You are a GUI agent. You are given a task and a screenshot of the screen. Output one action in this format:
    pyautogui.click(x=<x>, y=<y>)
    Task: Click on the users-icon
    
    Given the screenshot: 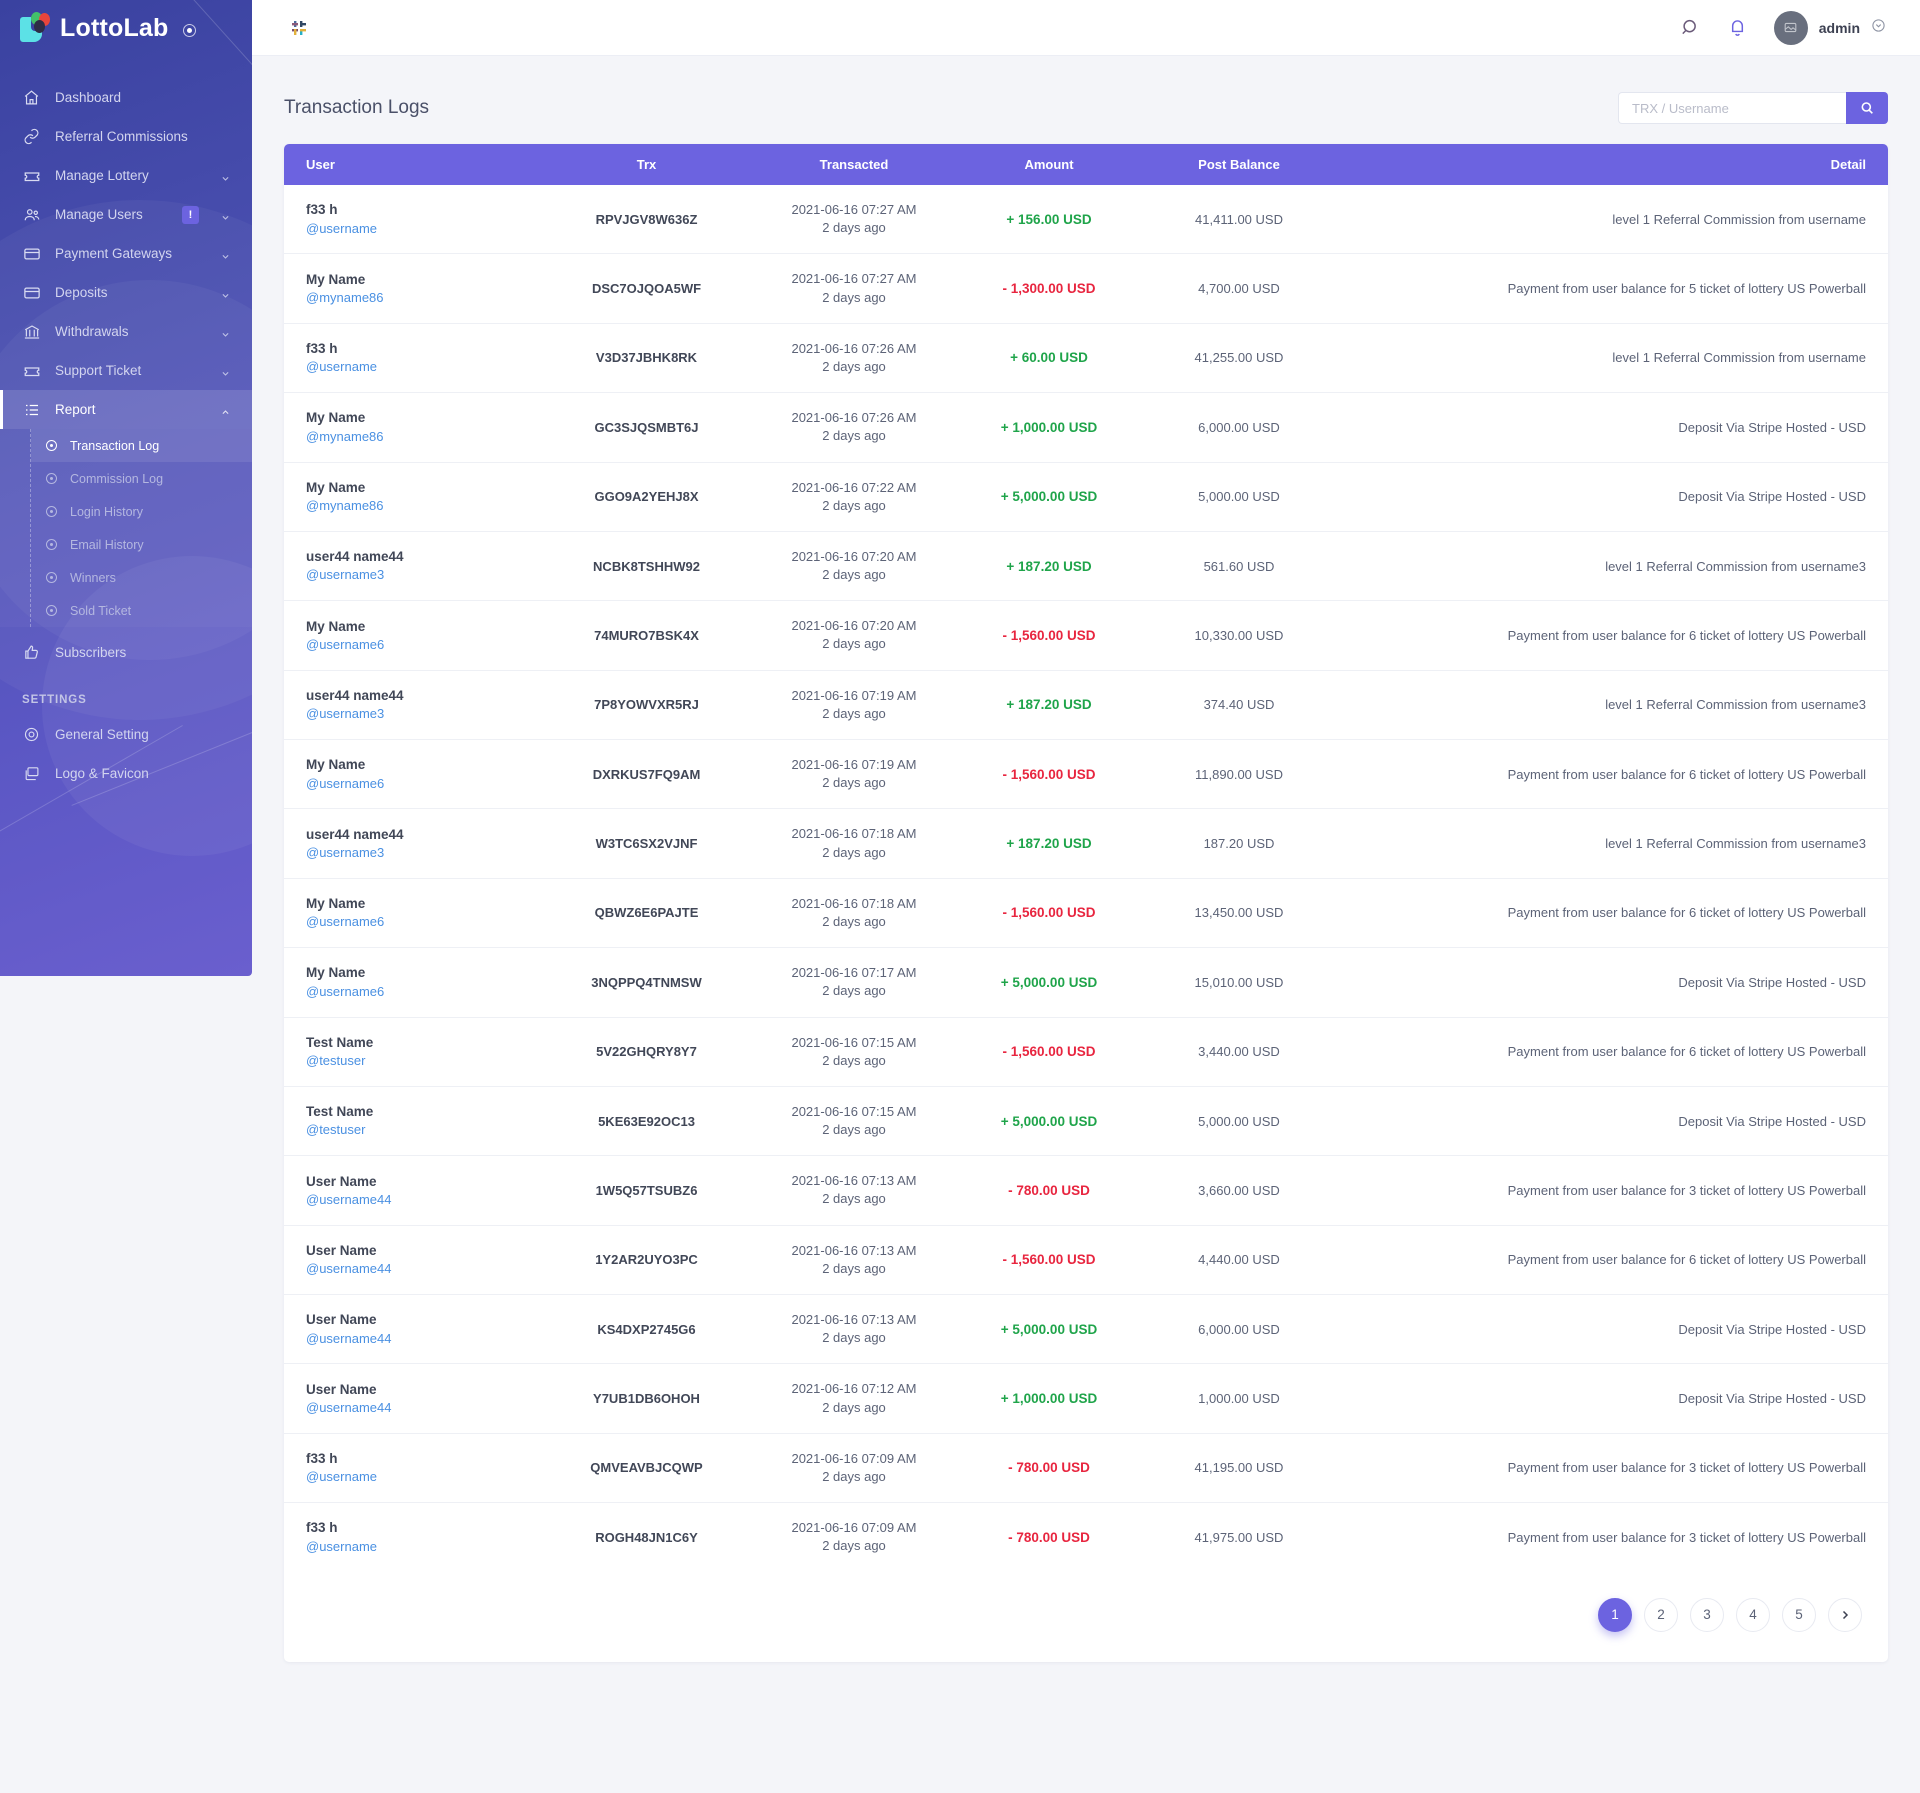 What is the action you would take?
    pyautogui.click(x=31, y=214)
    